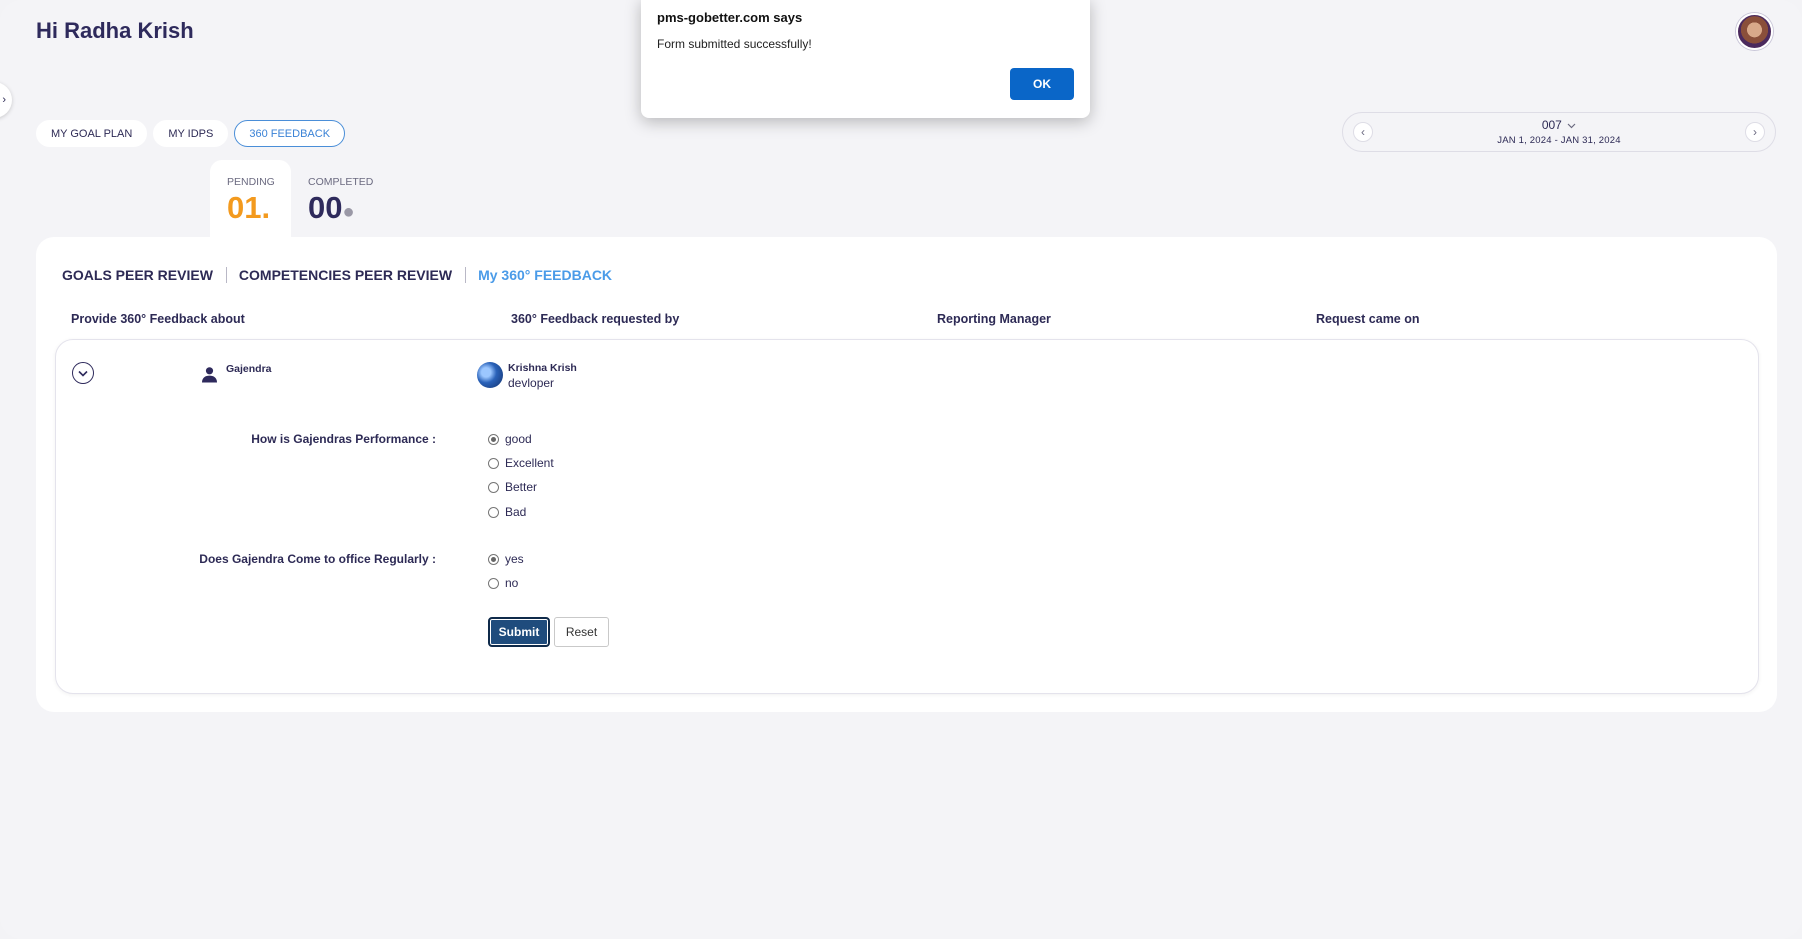 The image size is (1802, 939). Describe the element at coordinates (529, 463) in the screenshot. I see `option-label: Excellent` at that location.